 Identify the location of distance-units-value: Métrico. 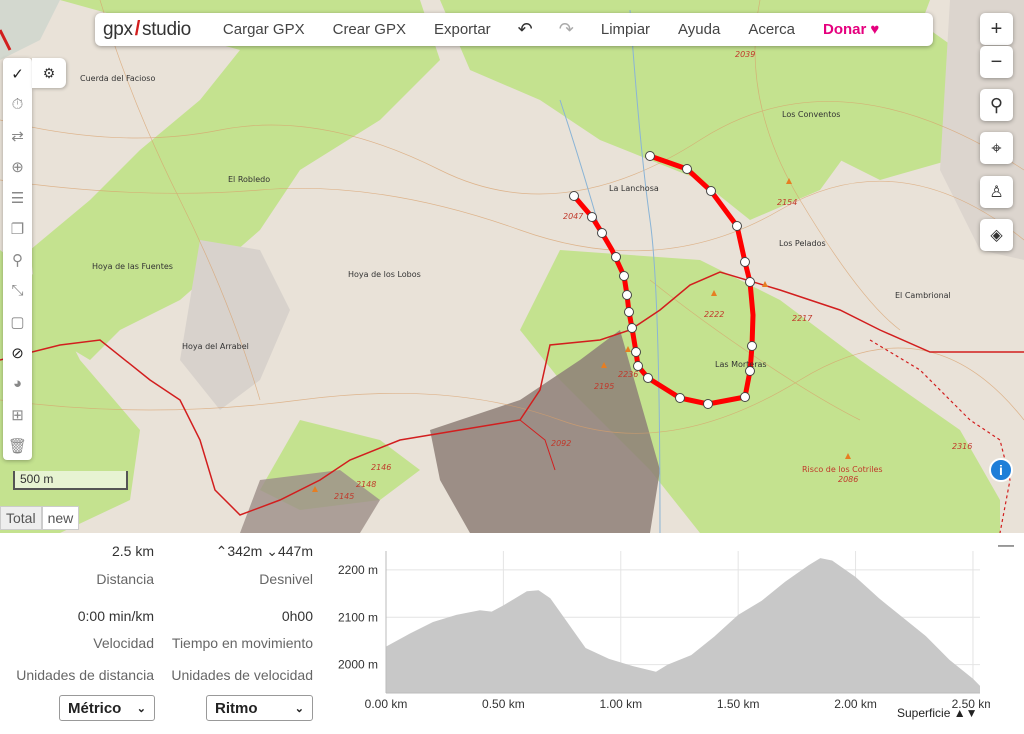
(95, 708).